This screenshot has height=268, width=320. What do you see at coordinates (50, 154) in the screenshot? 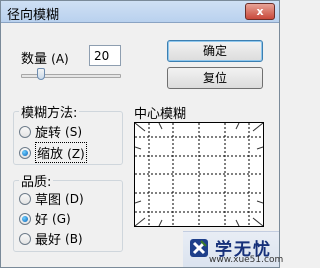
I see `zoom-label: 缩放` at bounding box center [50, 154].